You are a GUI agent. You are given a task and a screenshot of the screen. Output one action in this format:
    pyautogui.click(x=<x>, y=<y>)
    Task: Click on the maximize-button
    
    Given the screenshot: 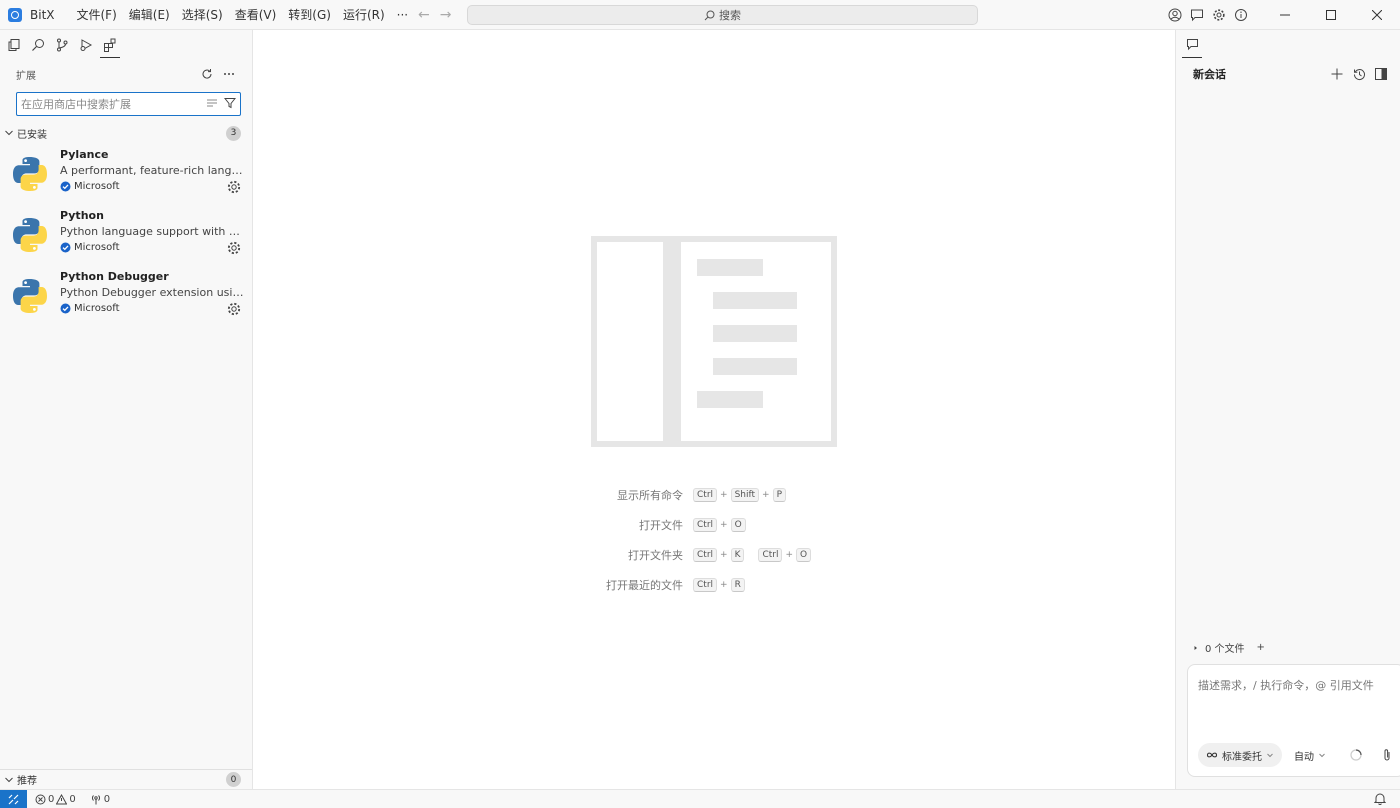 What is the action you would take?
    pyautogui.click(x=1331, y=15)
    